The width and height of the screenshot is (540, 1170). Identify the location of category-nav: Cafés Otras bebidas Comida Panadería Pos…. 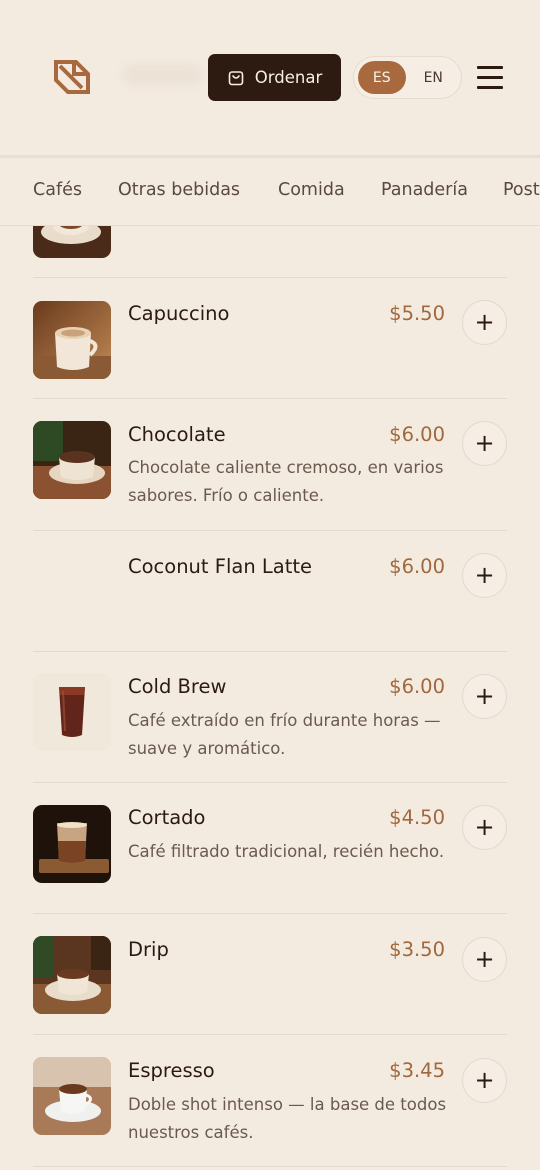
(270, 192).